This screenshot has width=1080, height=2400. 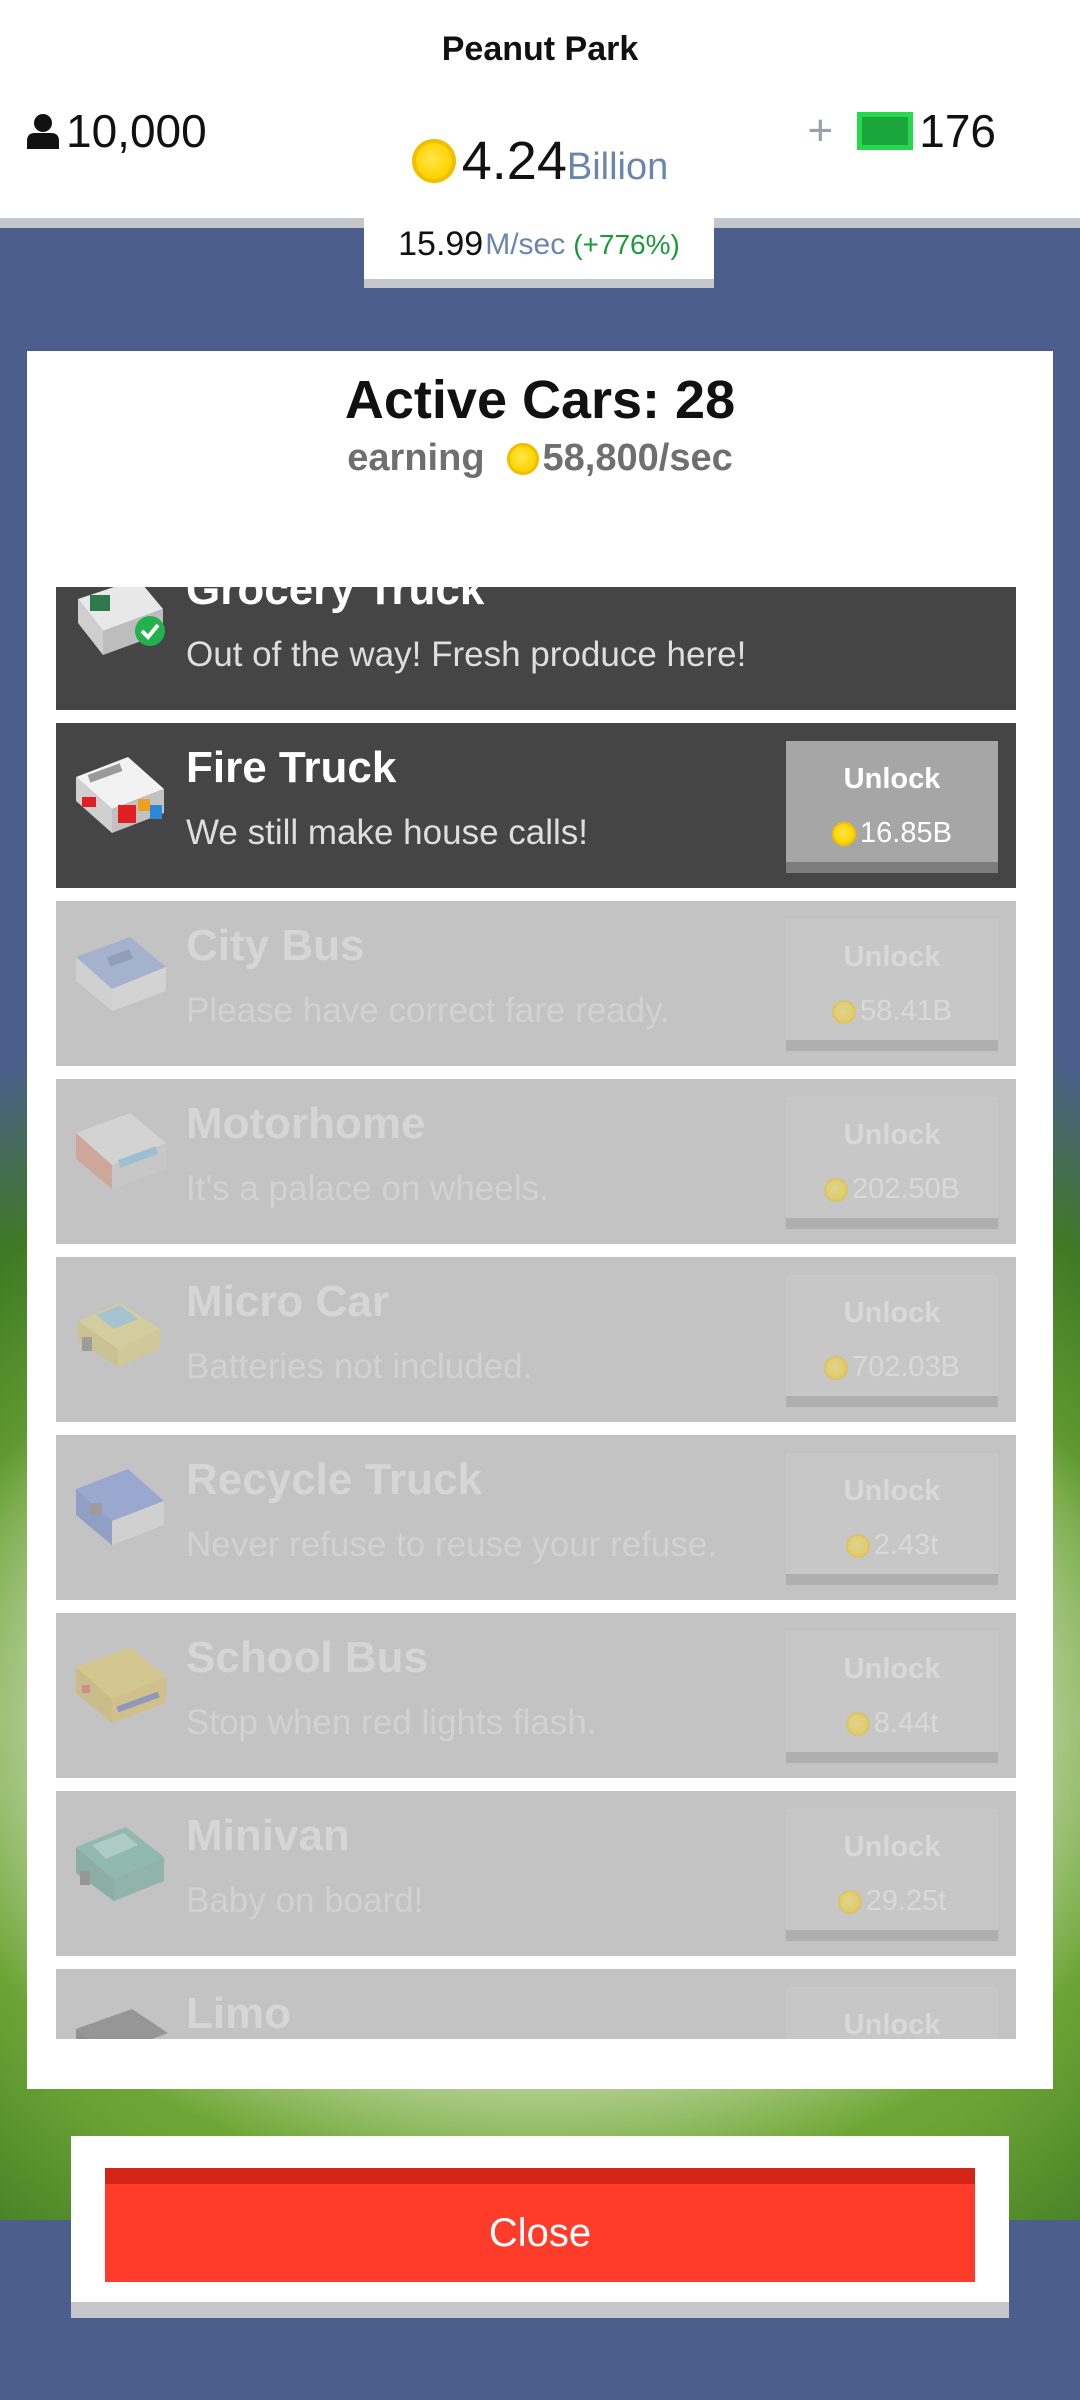 I want to click on unlock-price: 8.44t, so click(x=892, y=1723).